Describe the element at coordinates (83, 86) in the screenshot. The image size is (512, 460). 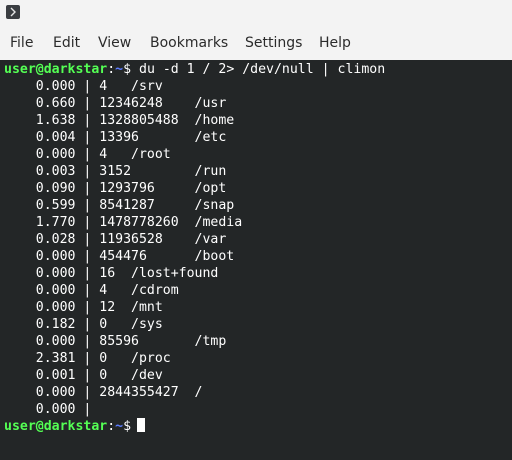
I see `output-line: 0.000 | 4 /srv` at that location.